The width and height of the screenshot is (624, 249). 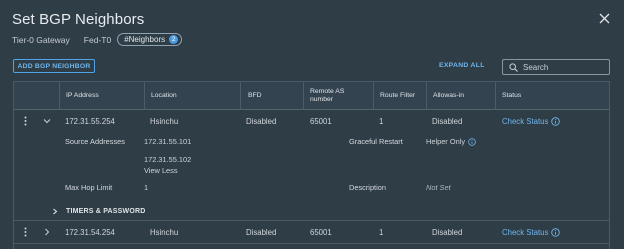 What do you see at coordinates (41, 39) in the screenshot?
I see `gateway-label: Tier-0 Gateway` at bounding box center [41, 39].